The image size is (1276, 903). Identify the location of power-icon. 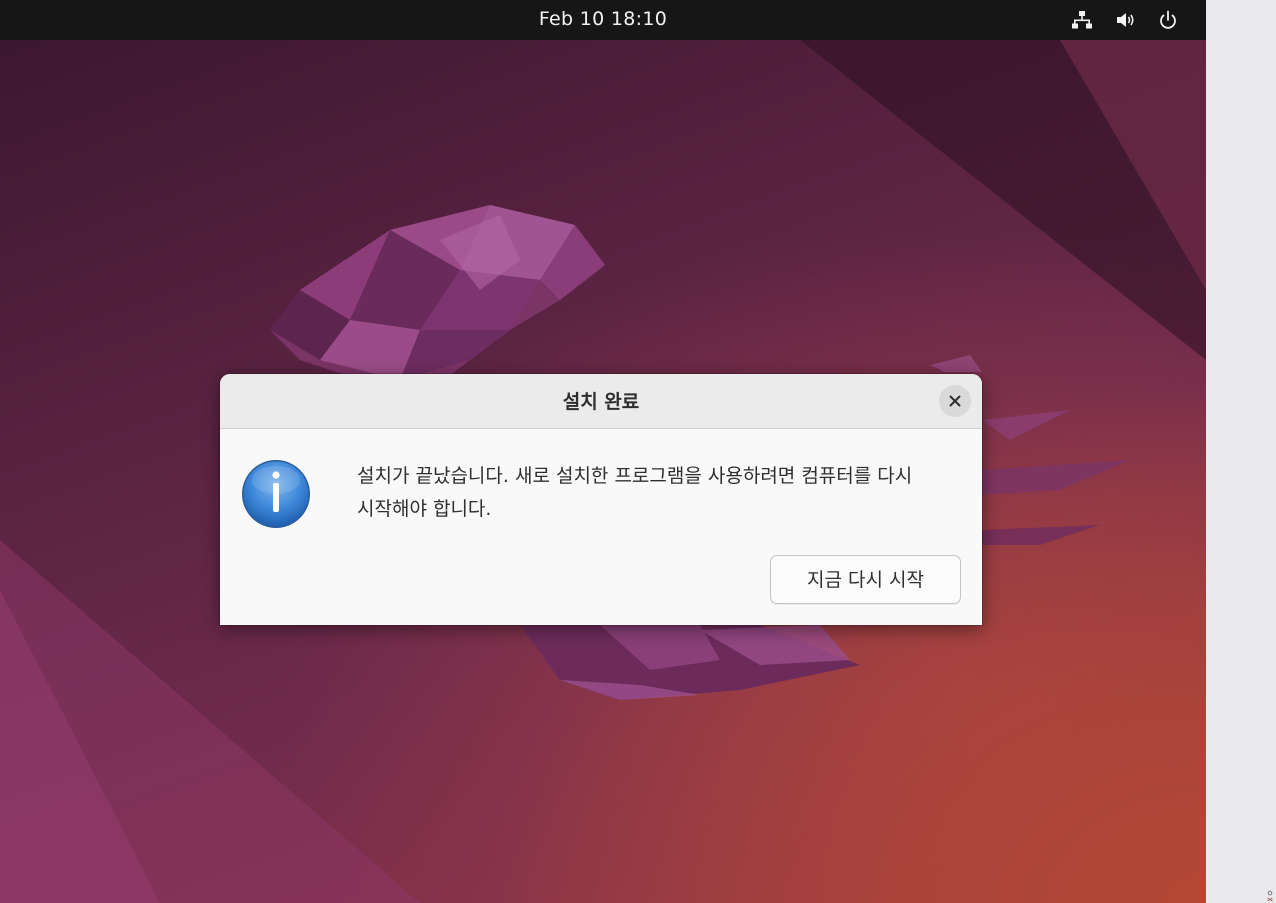
(1168, 20).